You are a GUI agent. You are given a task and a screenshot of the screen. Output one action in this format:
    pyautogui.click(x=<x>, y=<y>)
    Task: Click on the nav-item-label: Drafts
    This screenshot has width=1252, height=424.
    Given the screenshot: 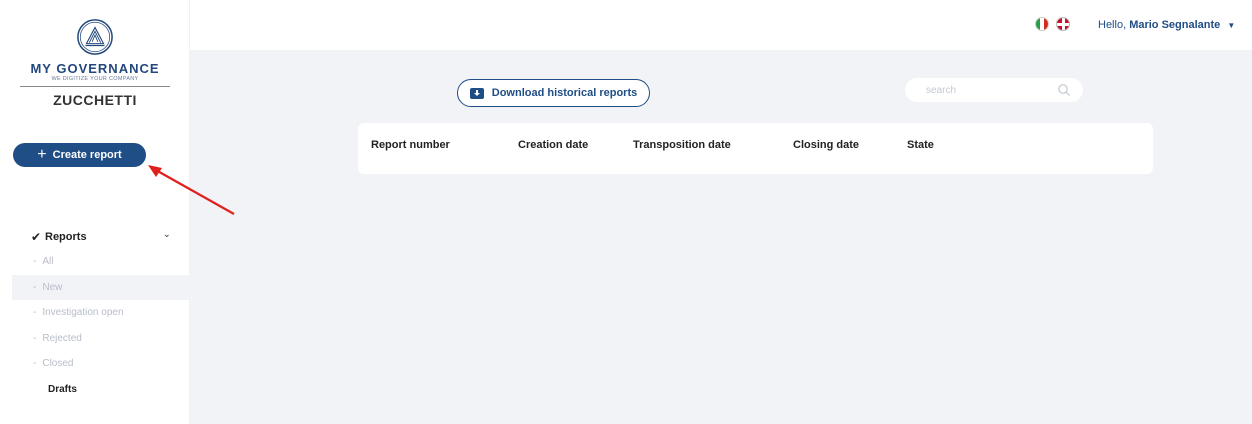 What is the action you would take?
    pyautogui.click(x=62, y=389)
    